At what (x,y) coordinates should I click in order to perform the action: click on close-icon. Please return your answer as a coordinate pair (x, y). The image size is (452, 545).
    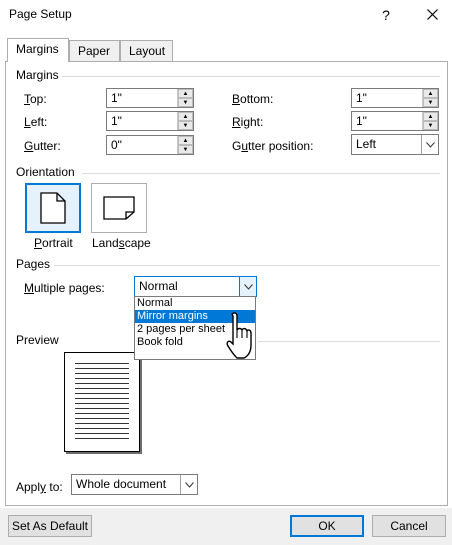
    Looking at the image, I should click on (432, 14).